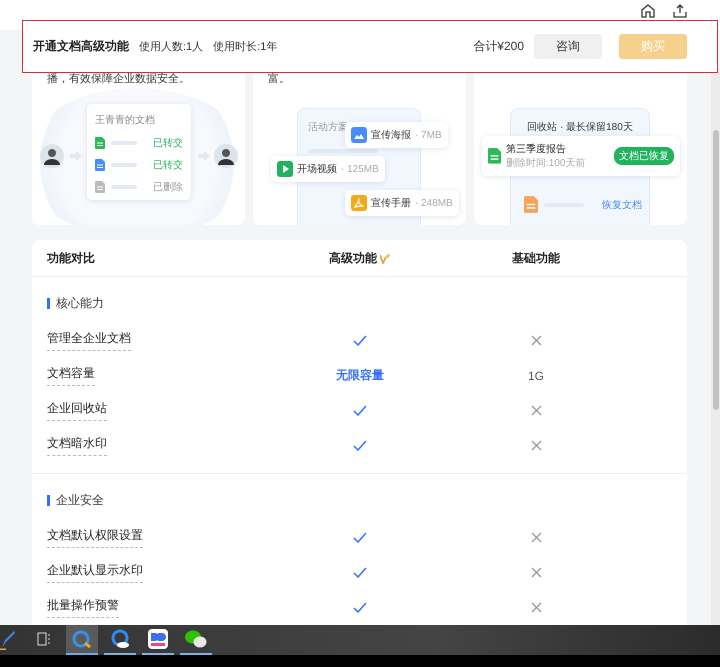  I want to click on user-count: 使用人数:1人, so click(171, 47).